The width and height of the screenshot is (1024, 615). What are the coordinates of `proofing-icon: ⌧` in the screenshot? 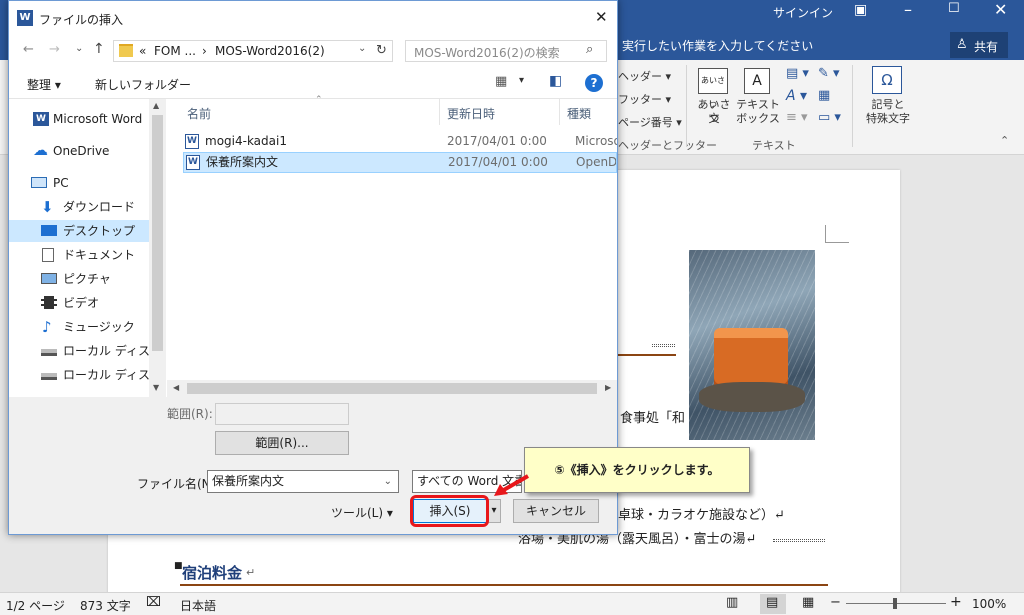 It's located at (153, 602).